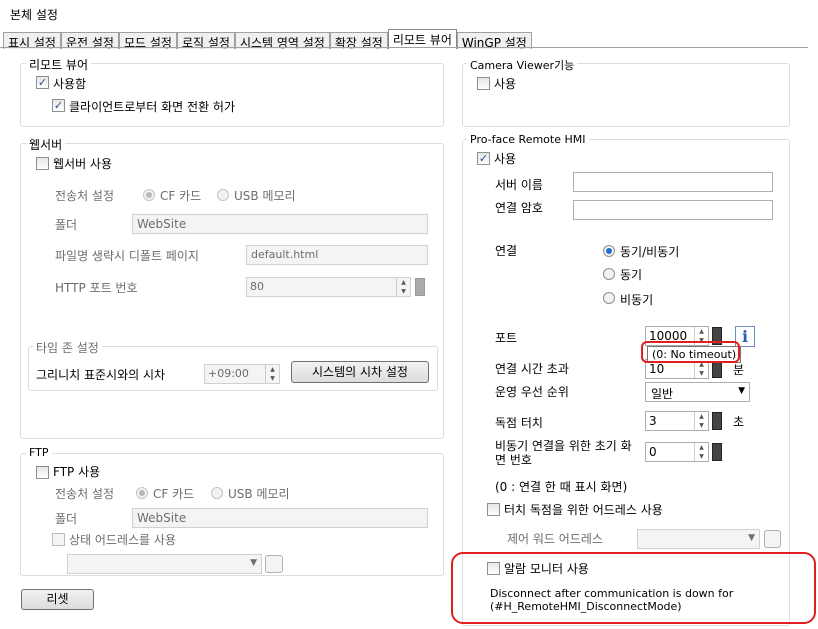  I want to click on ftp-group-label: FTP, so click(39, 452).